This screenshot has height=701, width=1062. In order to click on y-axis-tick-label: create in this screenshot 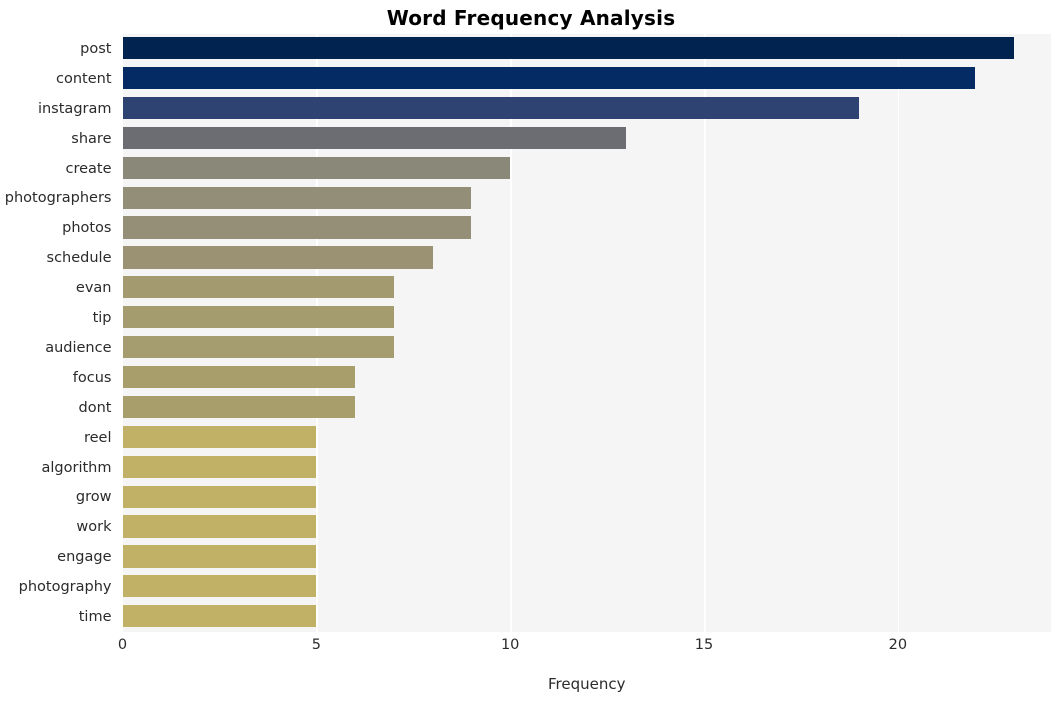, I will do `click(88, 168)`.